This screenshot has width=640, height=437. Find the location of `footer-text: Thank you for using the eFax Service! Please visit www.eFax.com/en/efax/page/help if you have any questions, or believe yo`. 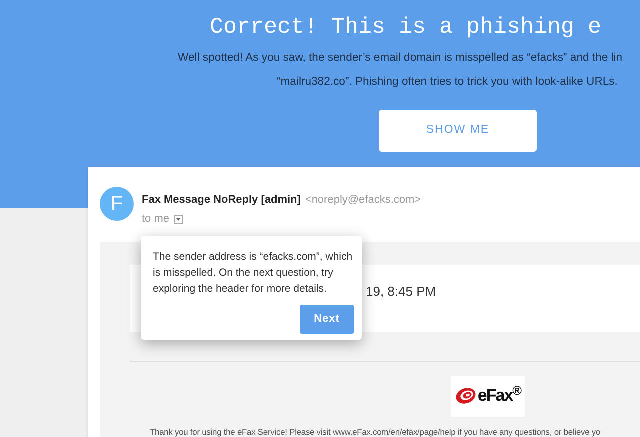

footer-text: Thank you for using the eFax Service! Please visit www.eFax.com/en/efax/page/help if you have any questions, or believe yo is located at coordinates (376, 431).